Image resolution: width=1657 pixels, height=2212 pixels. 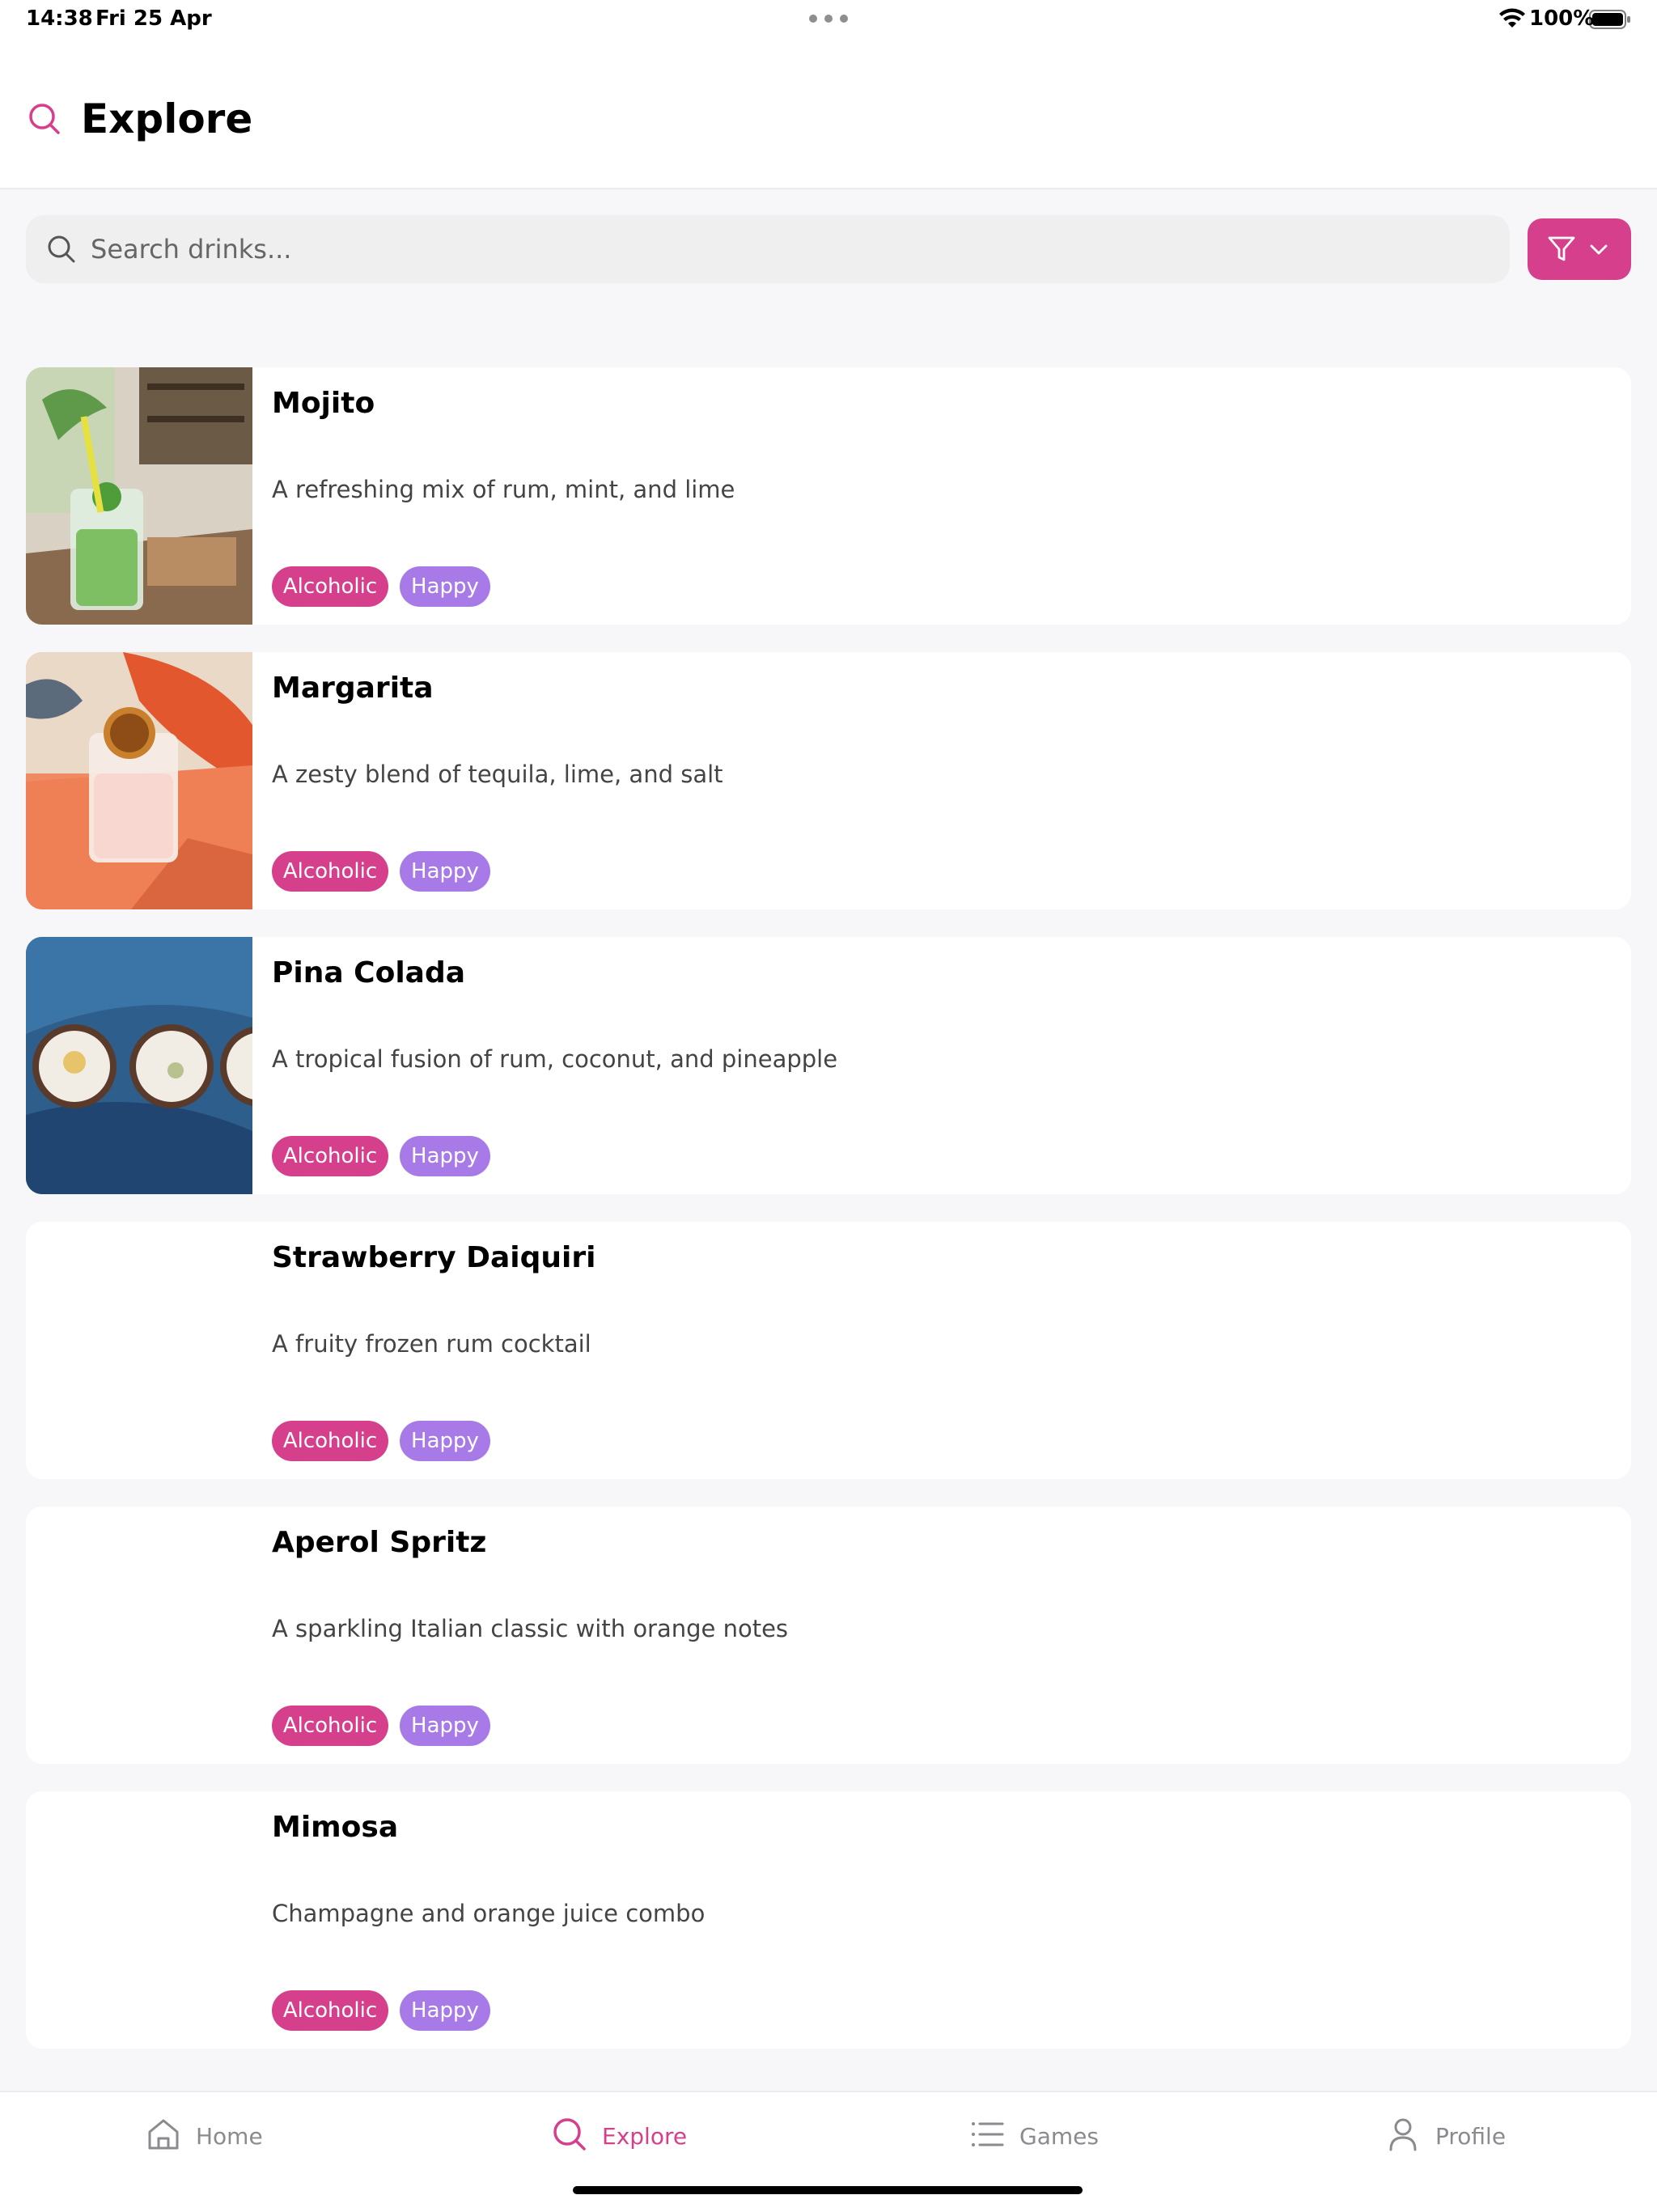 What do you see at coordinates (153, 18) in the screenshot?
I see `status-date: Fri 25 Apr` at bounding box center [153, 18].